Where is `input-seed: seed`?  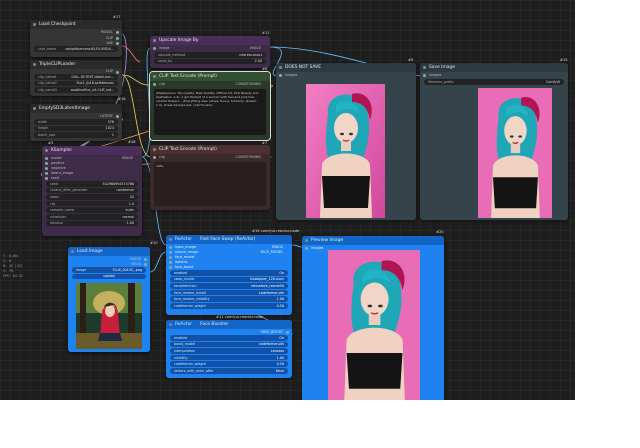
input-seed: seed is located at coordinates (92, 177).